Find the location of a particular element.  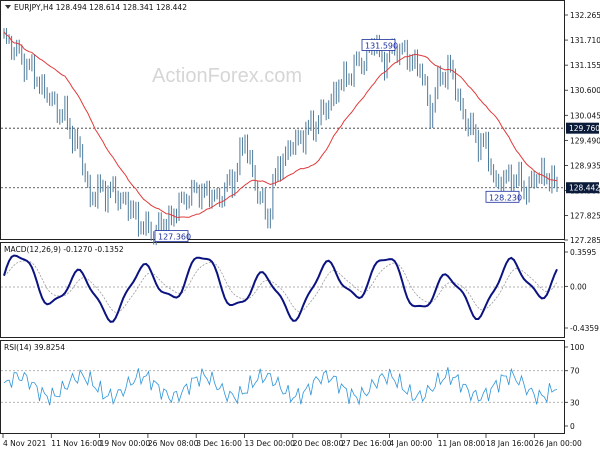

price-tick-label: 132.265 is located at coordinates (585, 15).